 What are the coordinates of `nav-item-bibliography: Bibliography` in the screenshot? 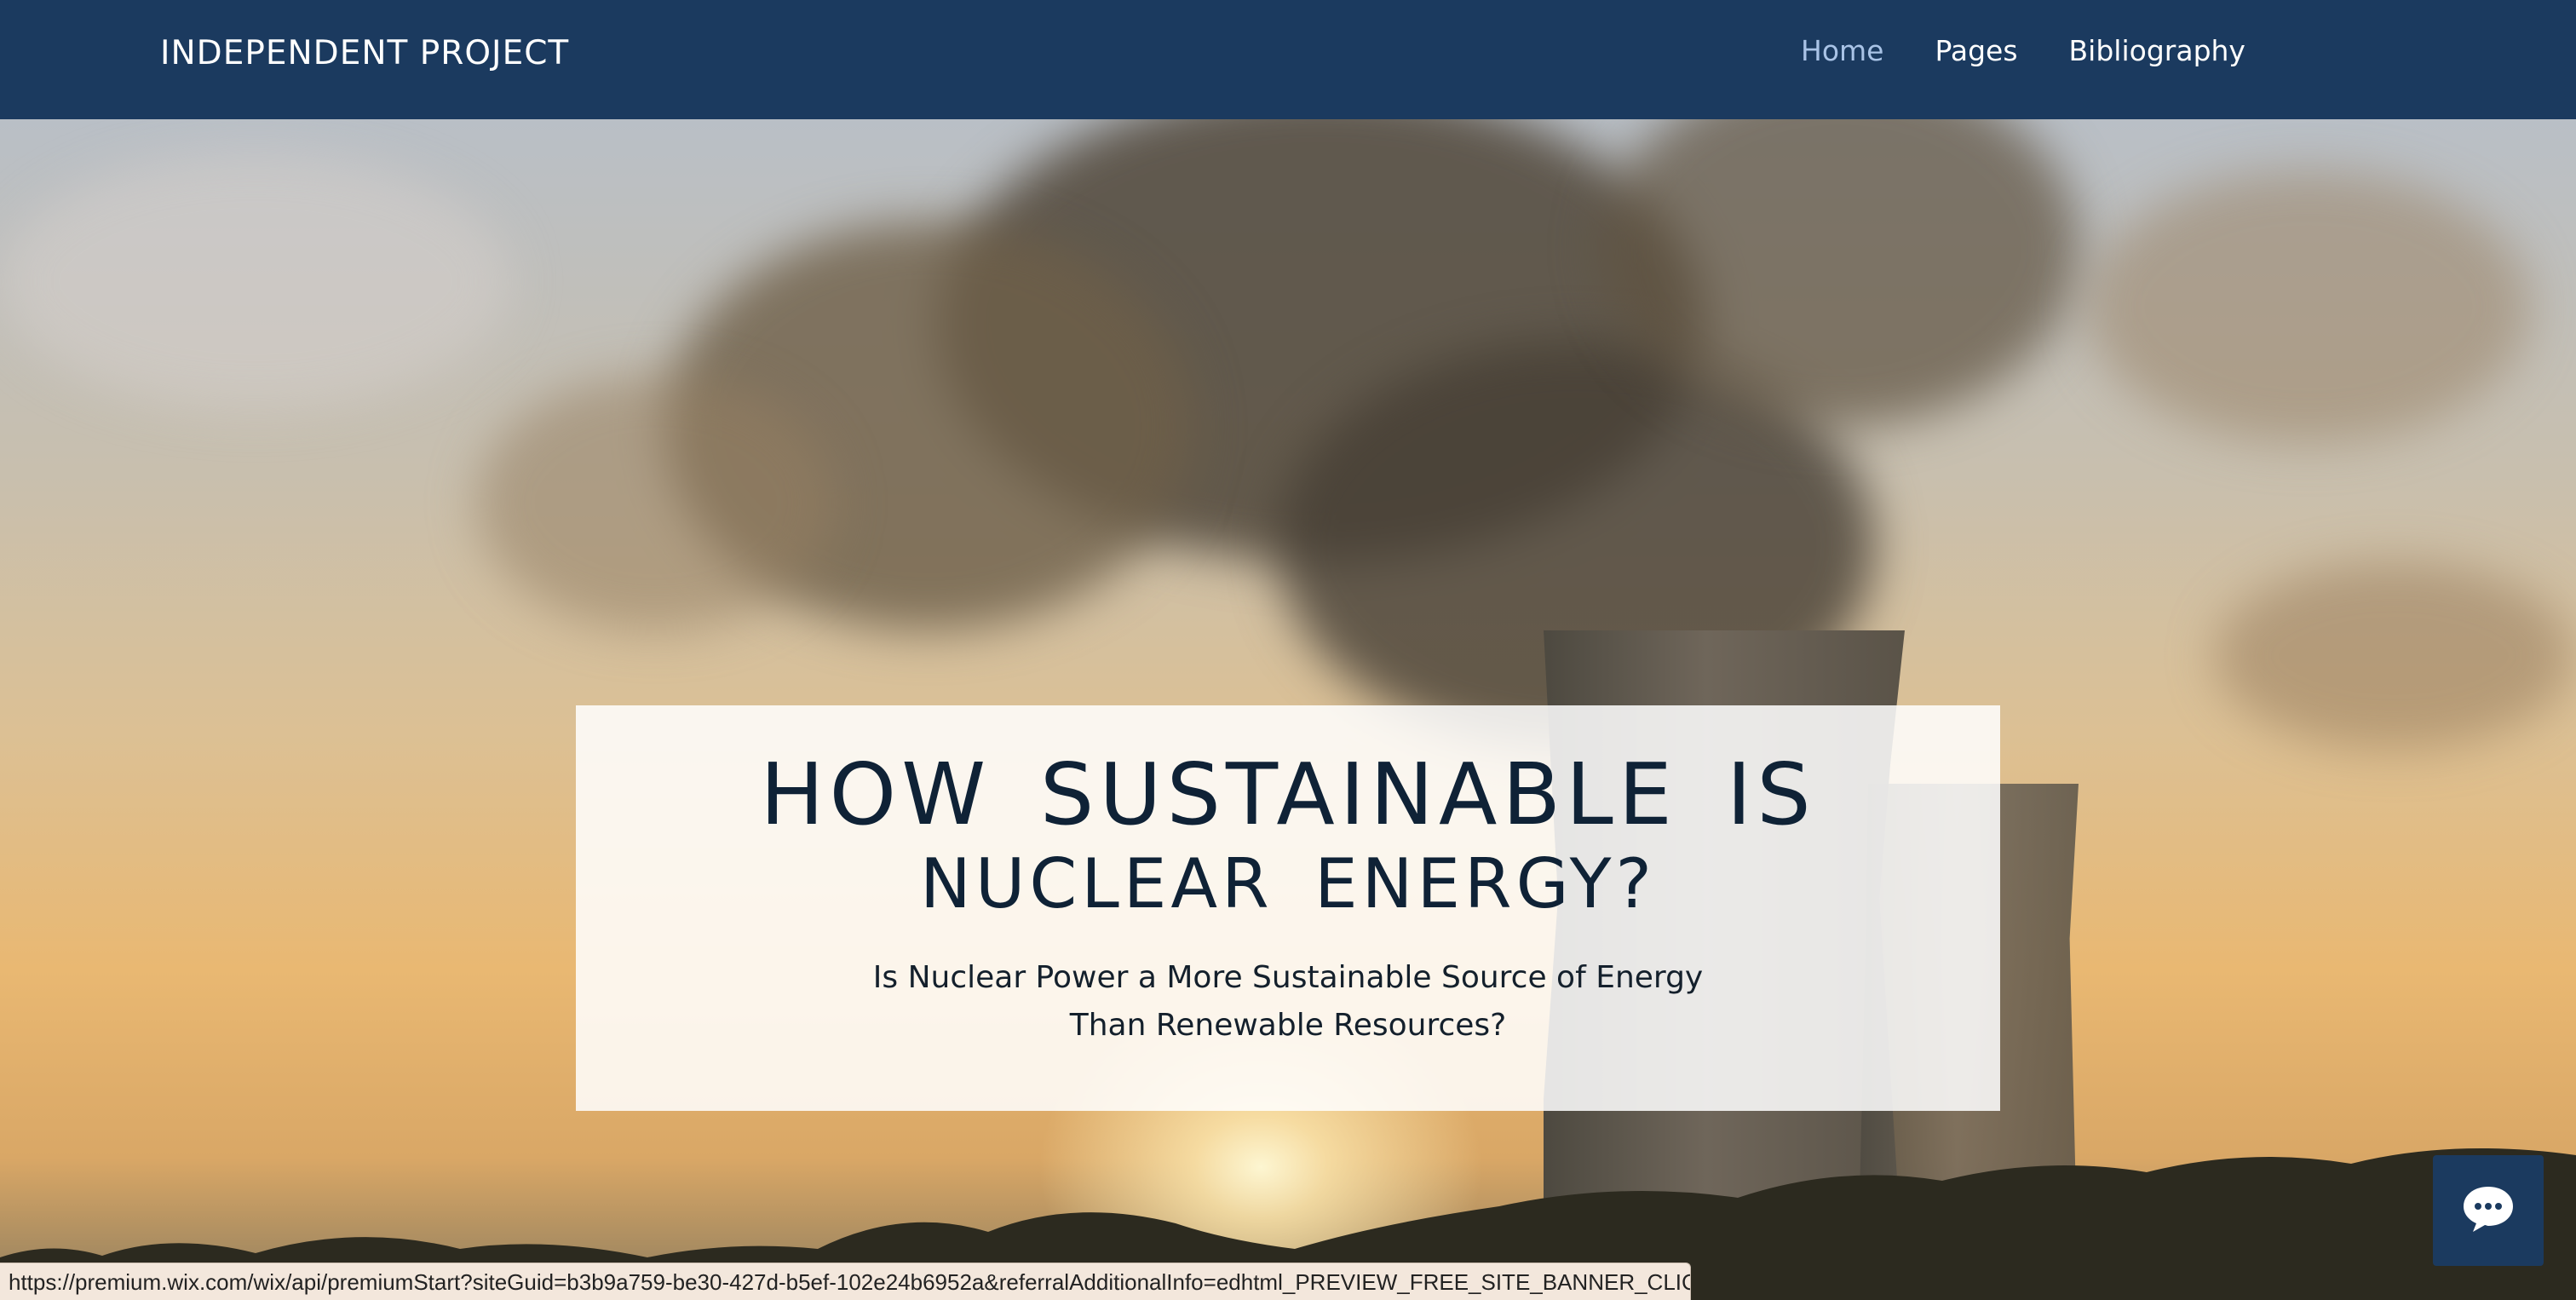 It's located at (2157, 50).